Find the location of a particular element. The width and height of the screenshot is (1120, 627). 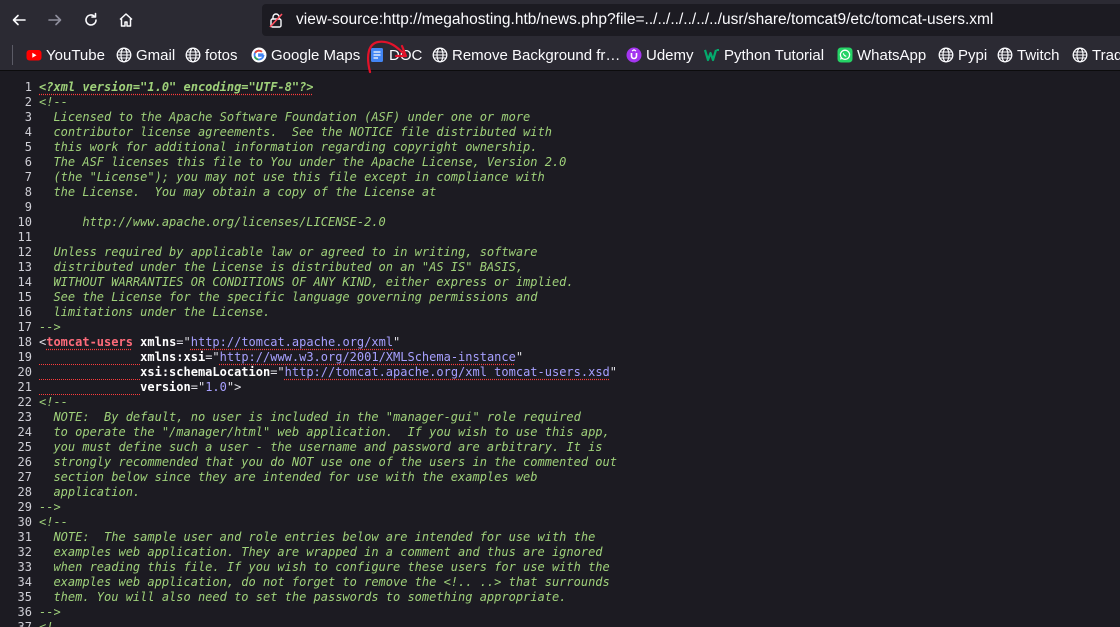

w3-icon is located at coordinates (712, 55).